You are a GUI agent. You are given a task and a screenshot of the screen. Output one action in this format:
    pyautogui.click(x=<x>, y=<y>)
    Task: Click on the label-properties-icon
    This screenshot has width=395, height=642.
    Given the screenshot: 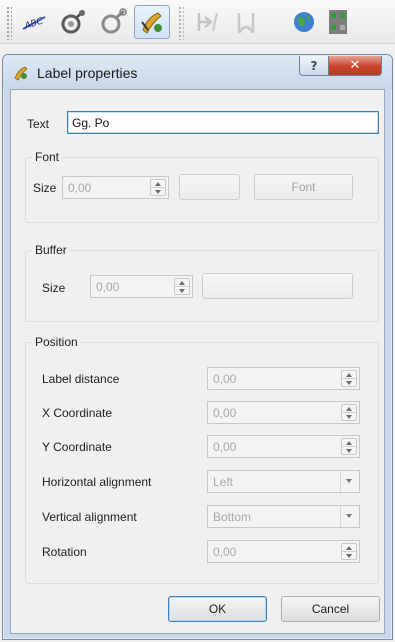 What is the action you would take?
    pyautogui.click(x=151, y=23)
    